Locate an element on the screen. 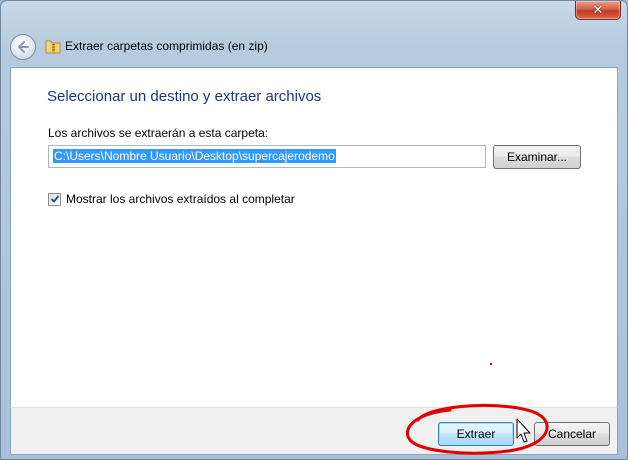 The height and width of the screenshot is (460, 628). cancel-button: Cancelar is located at coordinates (572, 434).